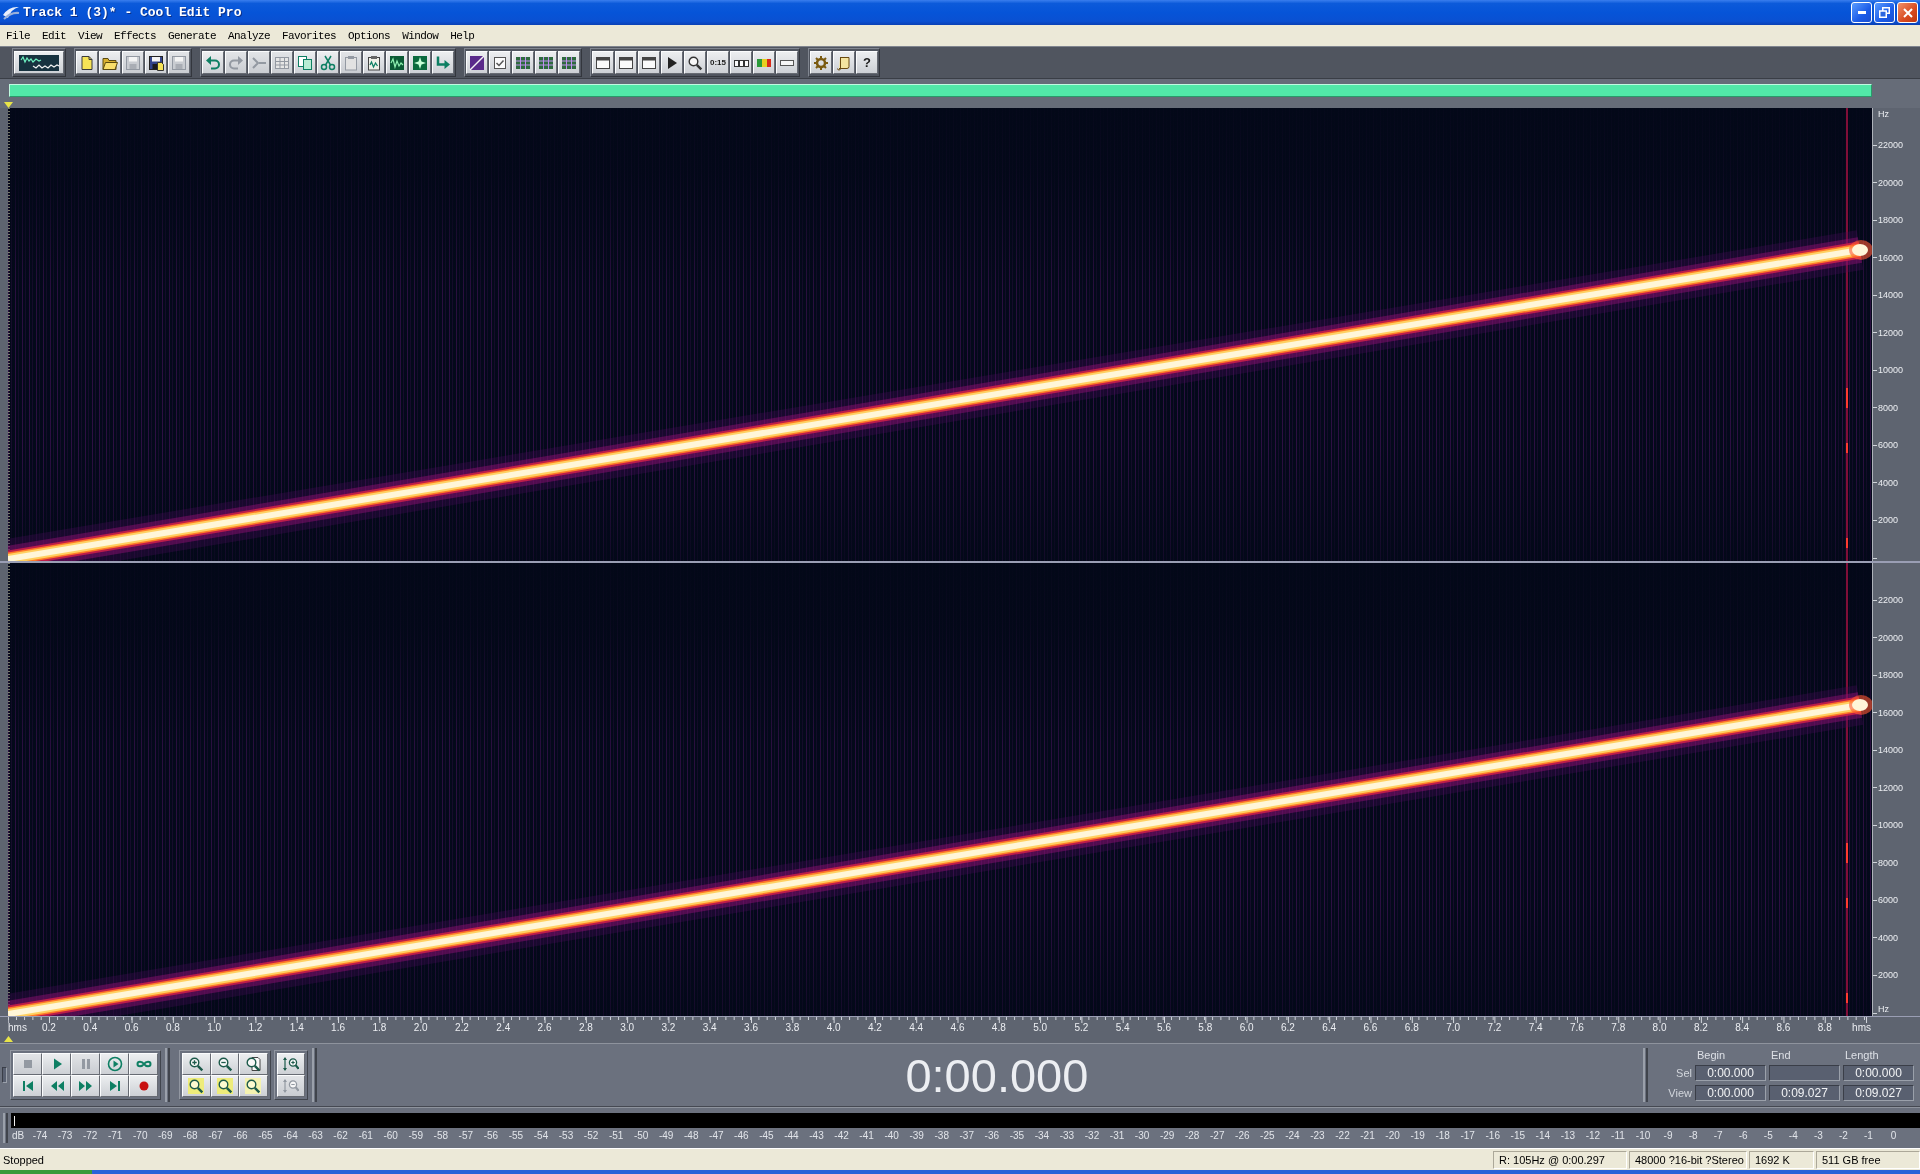 Image resolution: width=1920 pixels, height=1174 pixels. What do you see at coordinates (787, 62) in the screenshot?
I see `status-bar-button` at bounding box center [787, 62].